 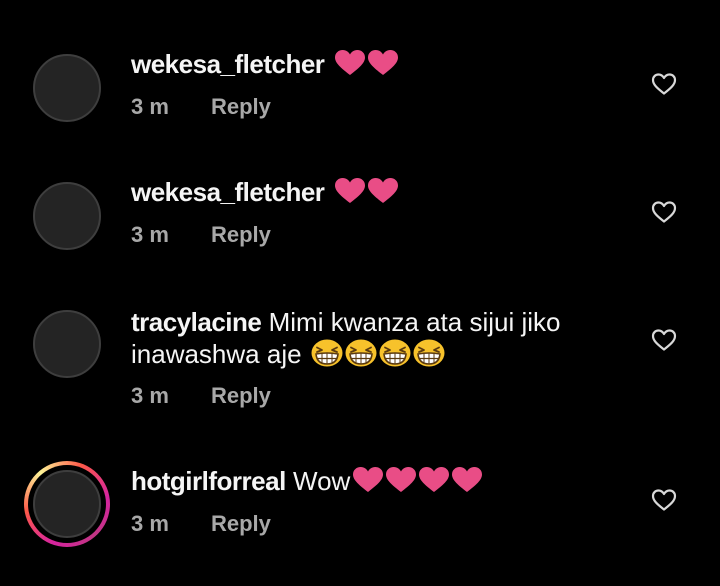 I want to click on comment-text: Mimi kwanza ata sijui jiko, so click(x=414, y=322).